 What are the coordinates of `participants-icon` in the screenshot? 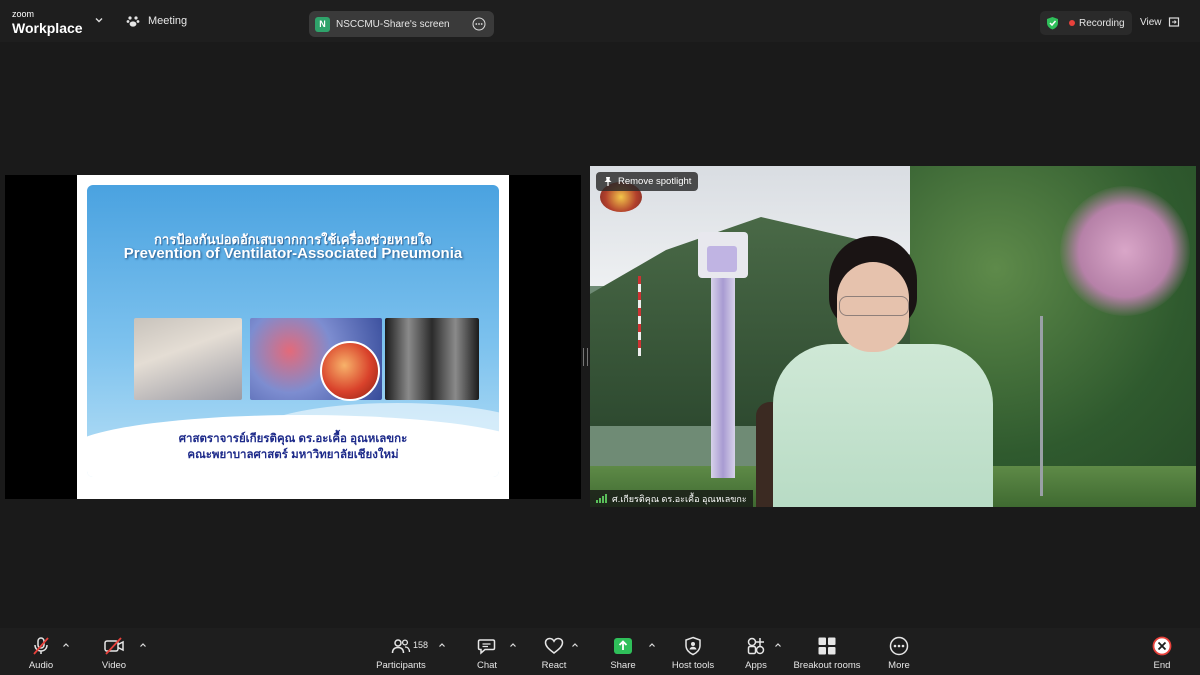 It's located at (401, 646).